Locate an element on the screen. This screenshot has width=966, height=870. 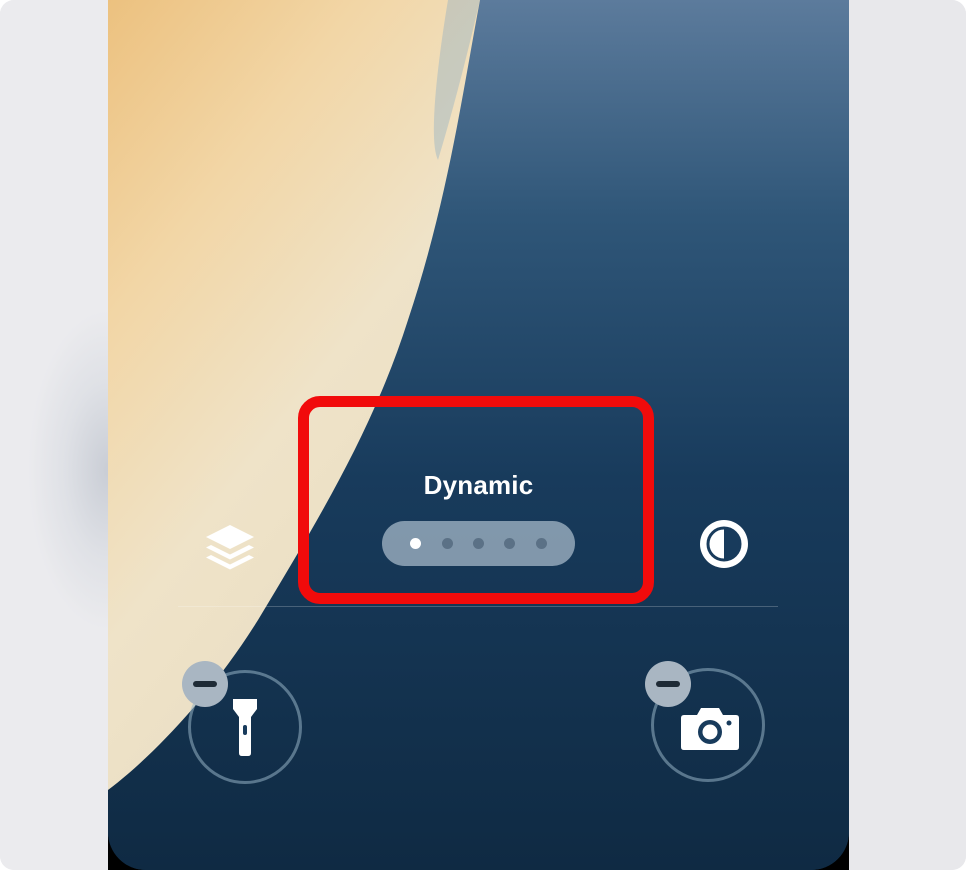
background-blur-left is located at coordinates (54, 435).